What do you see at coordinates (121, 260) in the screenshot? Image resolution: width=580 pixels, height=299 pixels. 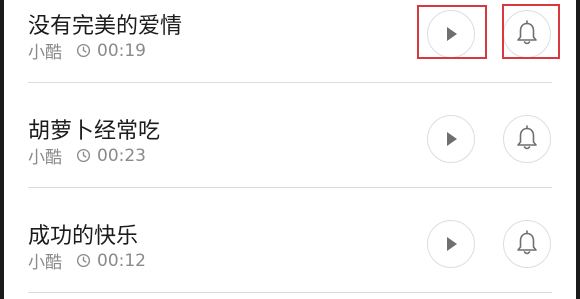 I see `ringtone-duration: 00:12` at bounding box center [121, 260].